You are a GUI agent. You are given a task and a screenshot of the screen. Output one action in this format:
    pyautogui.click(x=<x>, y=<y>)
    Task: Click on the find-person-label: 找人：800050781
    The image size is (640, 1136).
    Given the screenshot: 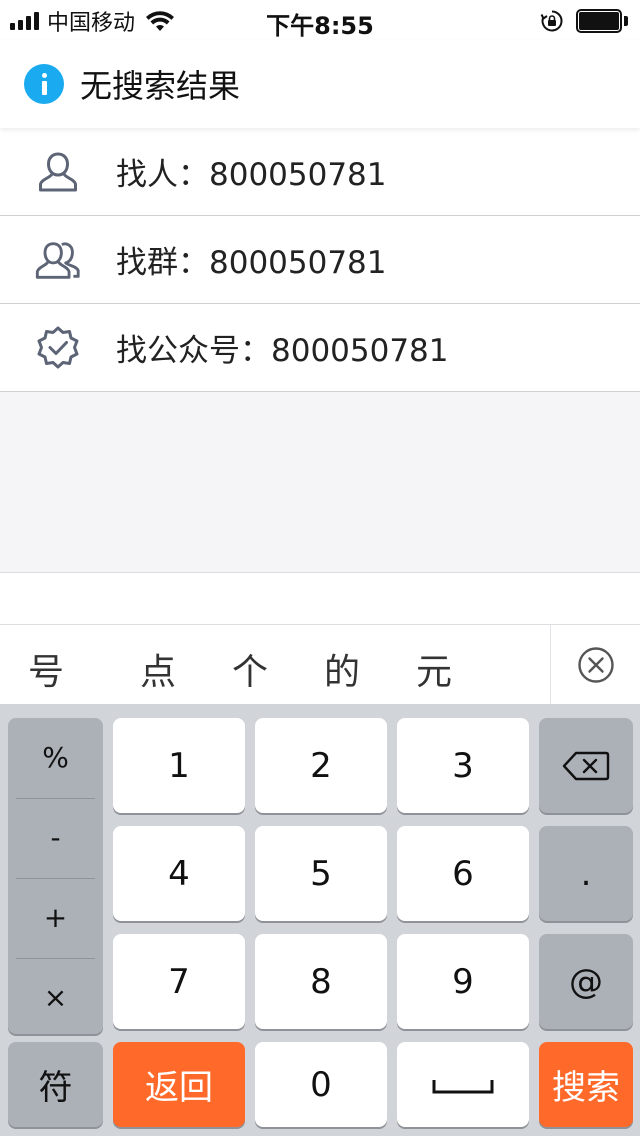 What is the action you would take?
    pyautogui.click(x=251, y=175)
    